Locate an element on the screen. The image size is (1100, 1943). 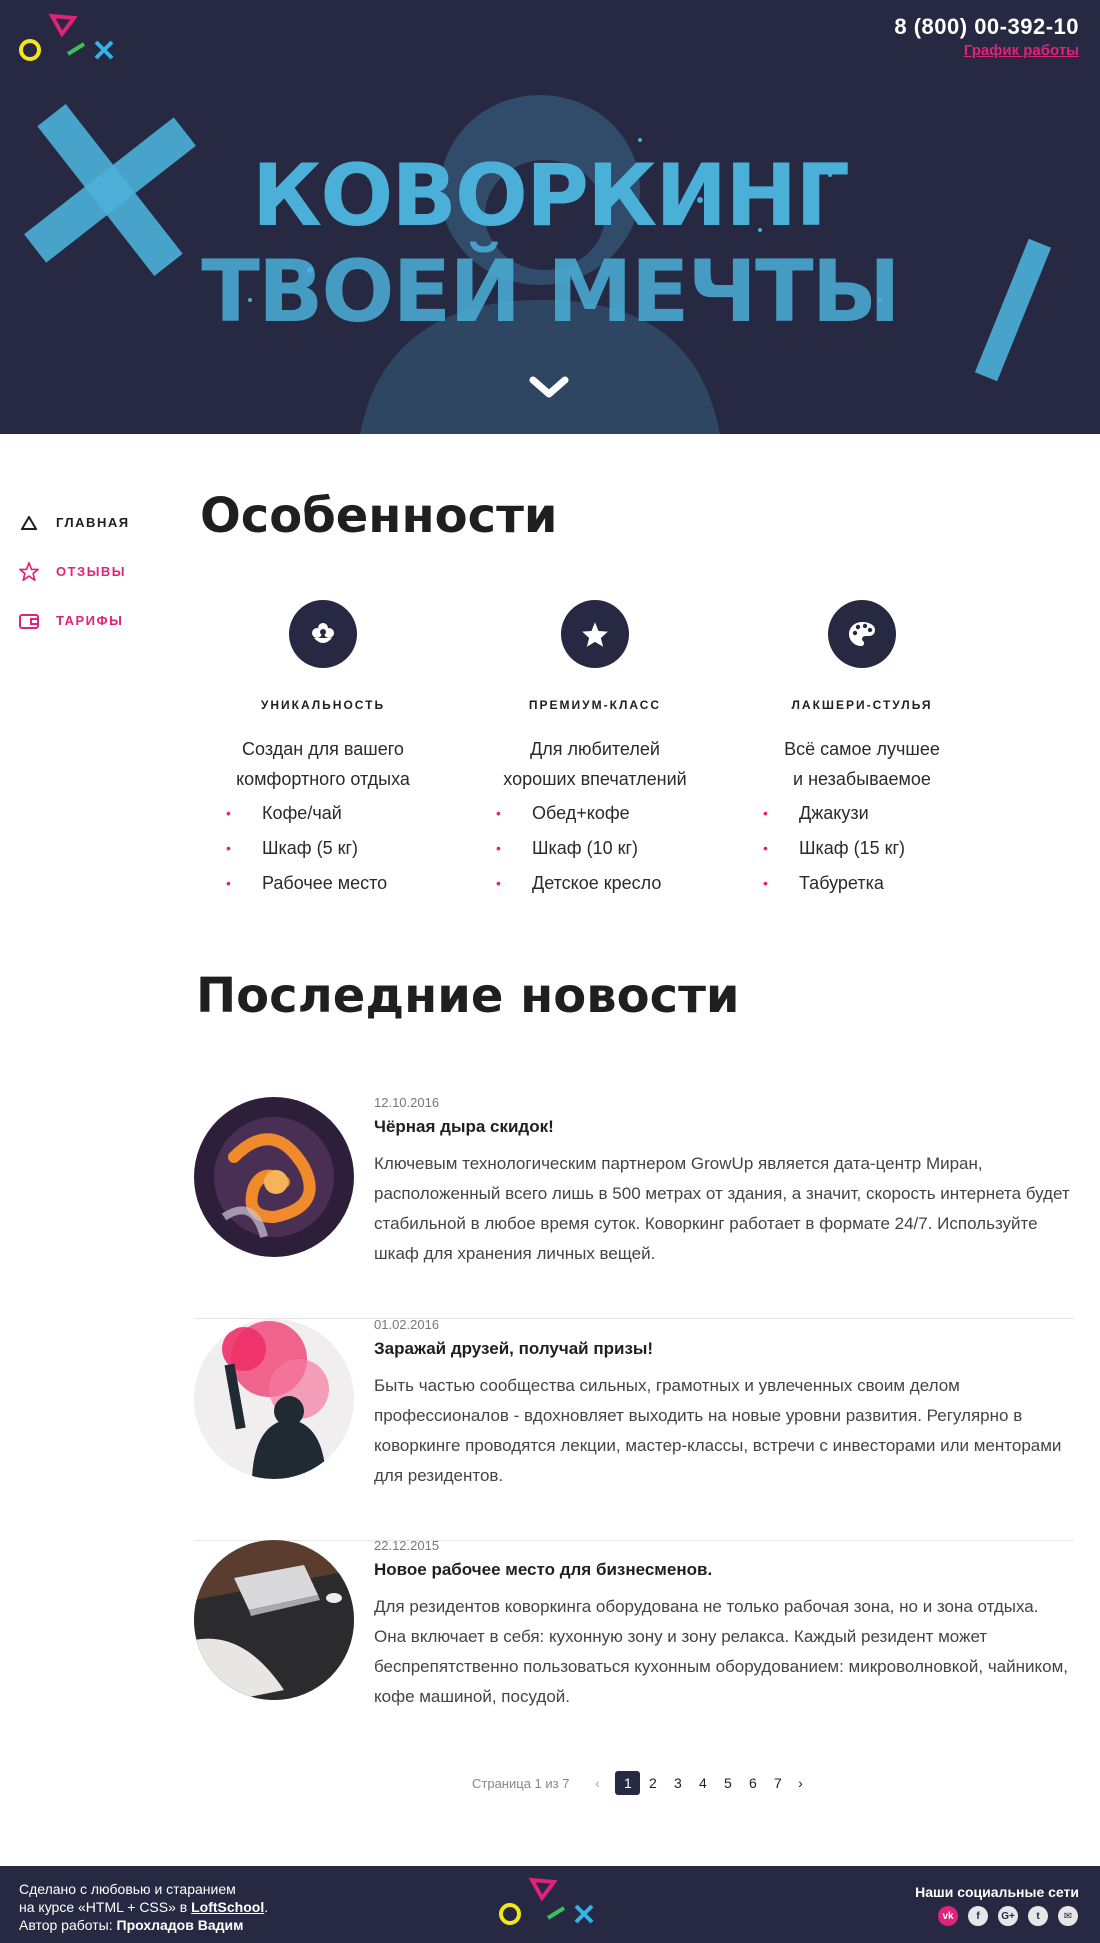
sidebar-item-label: Тарифы is located at coordinates (90, 620).